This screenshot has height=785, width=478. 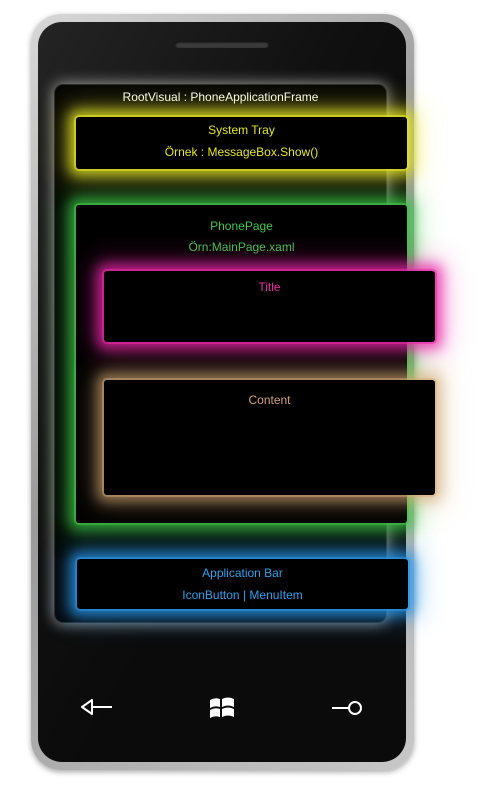 What do you see at coordinates (241, 130) in the screenshot?
I see `system-tray-title: System Tray` at bounding box center [241, 130].